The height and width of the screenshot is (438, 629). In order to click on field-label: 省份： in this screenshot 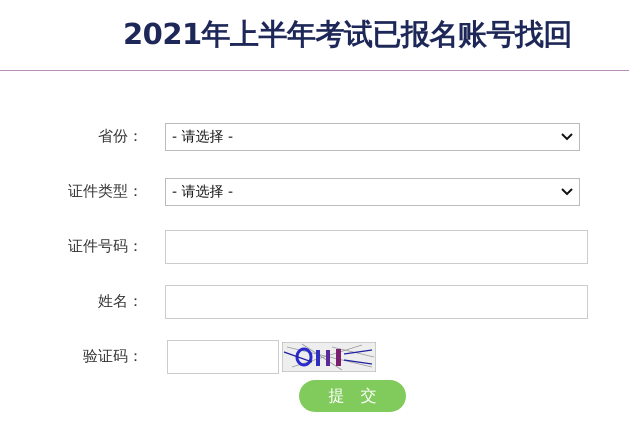, I will do `click(120, 136)`.